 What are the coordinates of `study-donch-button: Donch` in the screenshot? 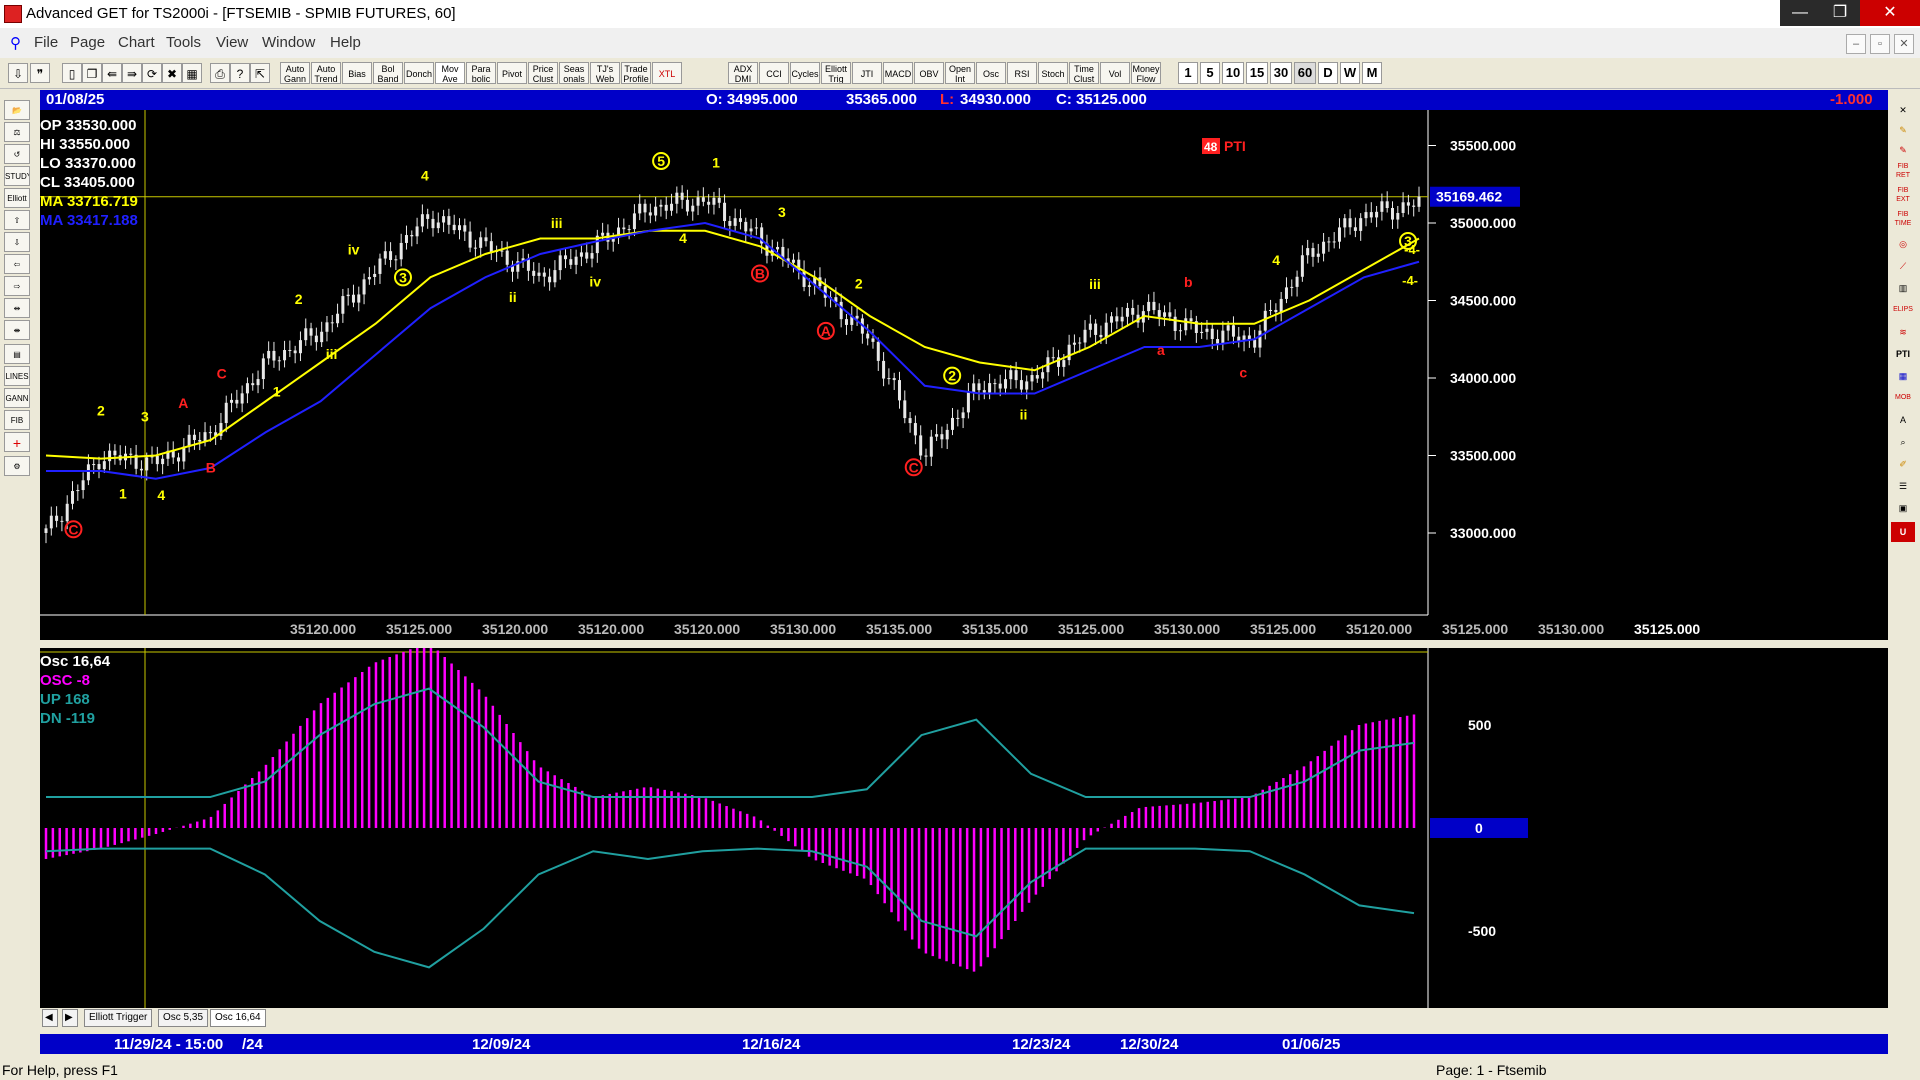 It's located at (419, 73).